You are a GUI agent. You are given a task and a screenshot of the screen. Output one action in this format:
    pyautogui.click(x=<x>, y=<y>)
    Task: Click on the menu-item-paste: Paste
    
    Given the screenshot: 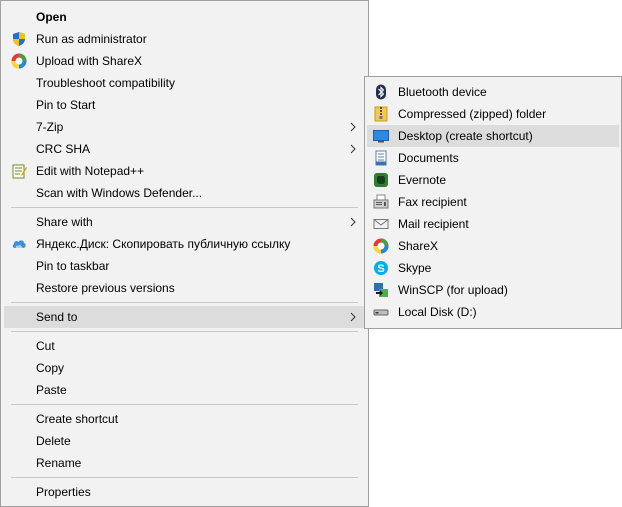 What is the action you would take?
    pyautogui.click(x=184, y=390)
    